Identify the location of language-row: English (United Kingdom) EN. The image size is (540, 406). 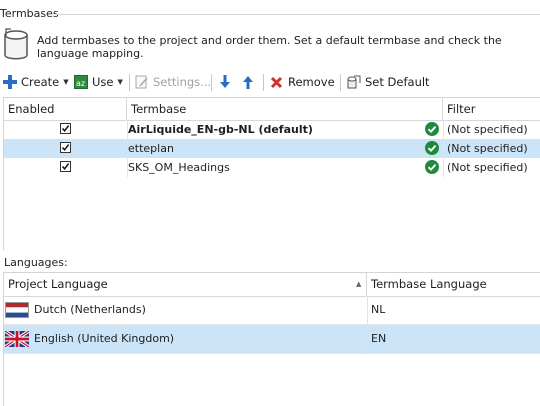
(272, 339).